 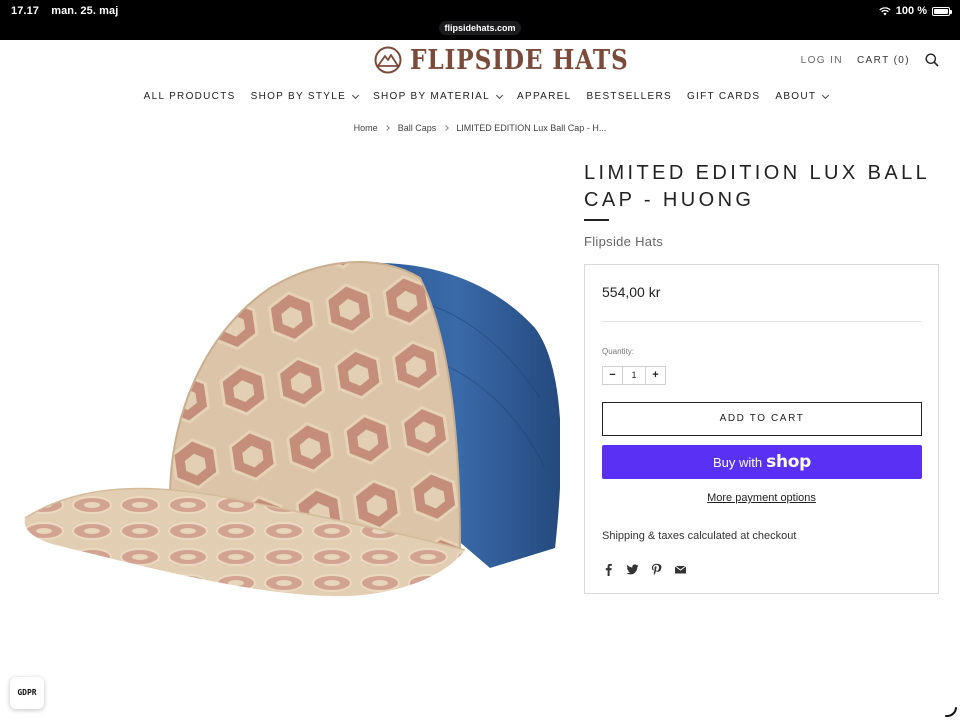 I want to click on quantity-label: Quantity:, so click(x=618, y=351).